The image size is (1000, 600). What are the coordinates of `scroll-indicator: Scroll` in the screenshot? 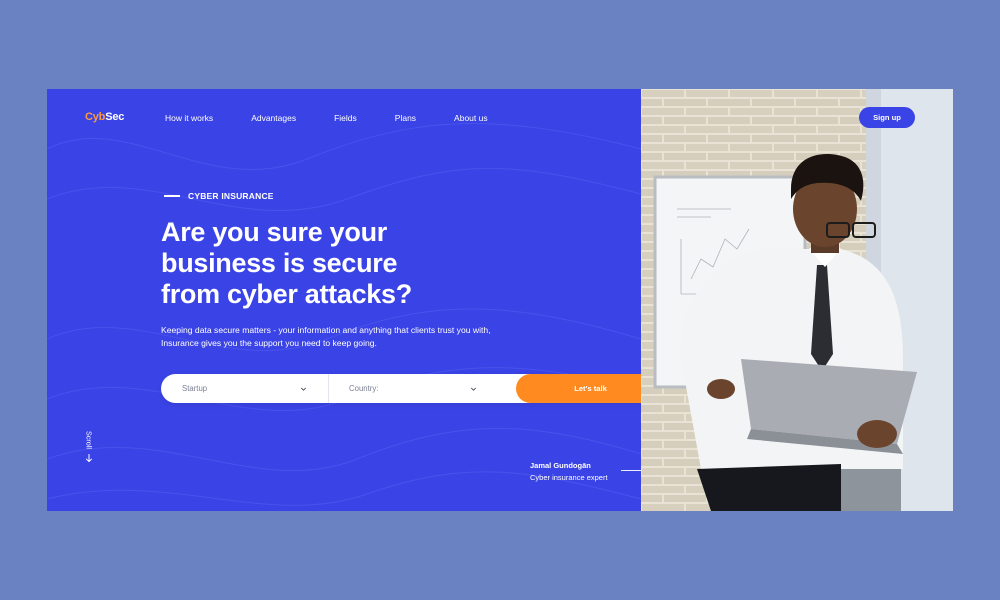 It's located at (89, 447).